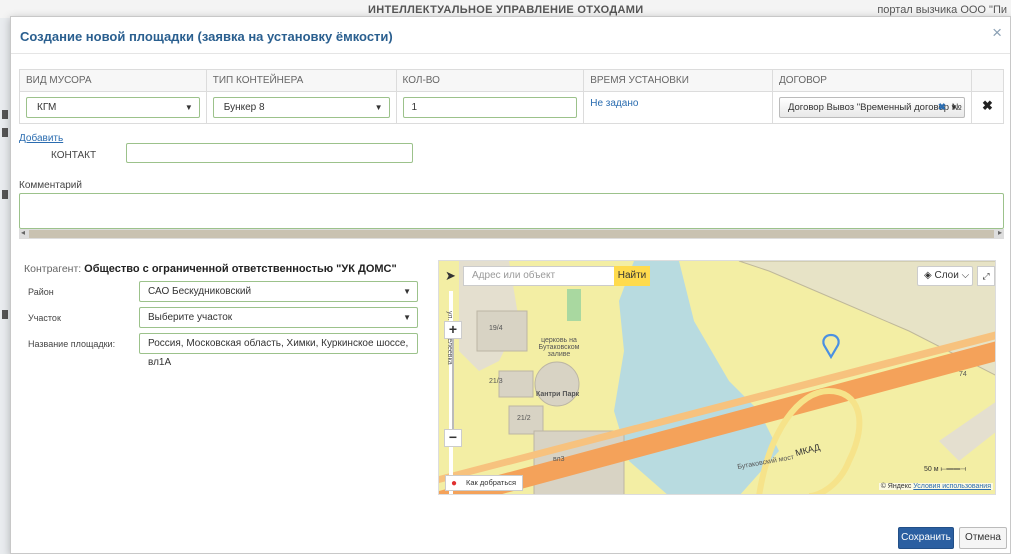  Describe the element at coordinates (558, 394) in the screenshot. I see `map-label-mall: Кантри Парк` at that location.